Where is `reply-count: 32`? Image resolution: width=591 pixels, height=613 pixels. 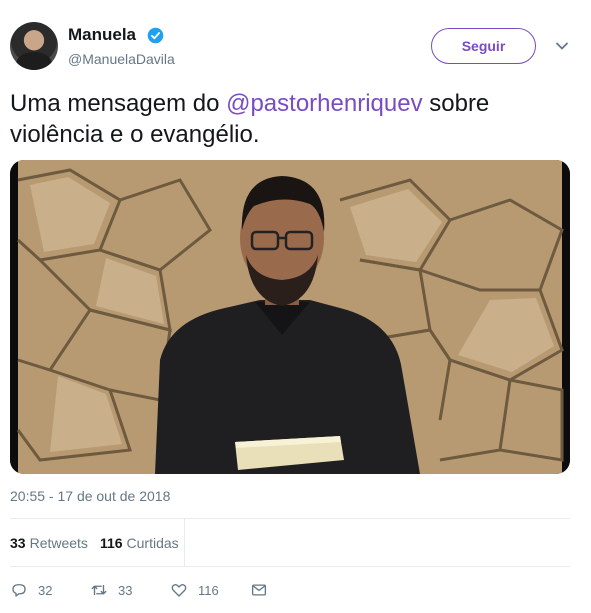
reply-count: 32 is located at coordinates (45, 590).